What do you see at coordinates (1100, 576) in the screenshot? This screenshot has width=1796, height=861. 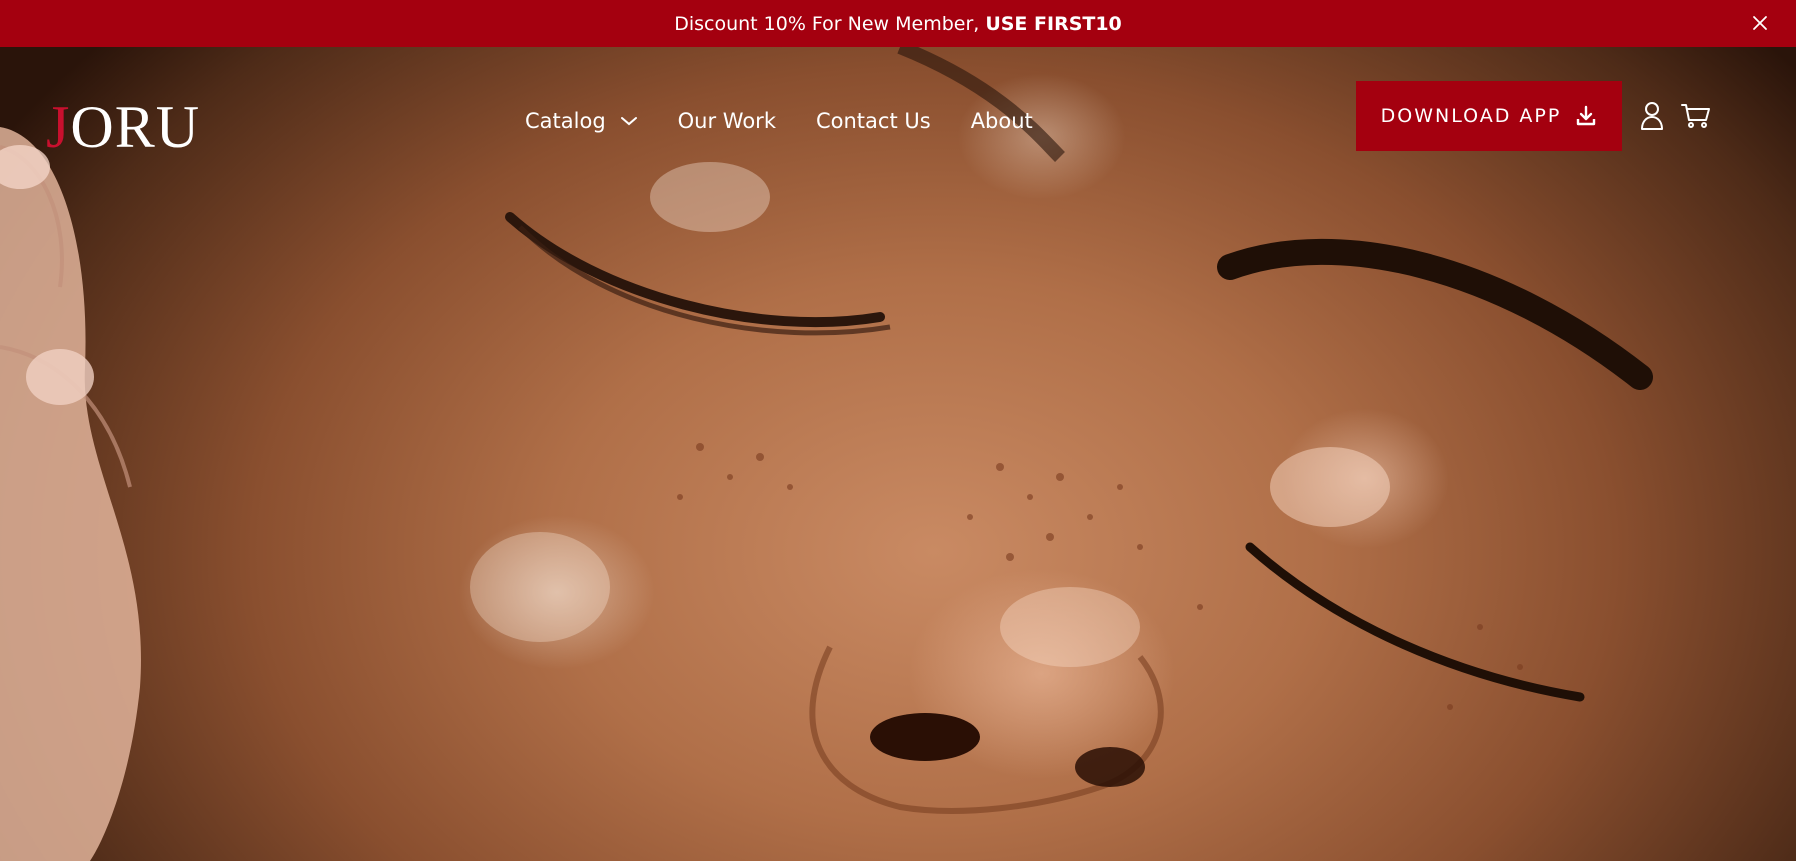 I see `freckles` at bounding box center [1100, 576].